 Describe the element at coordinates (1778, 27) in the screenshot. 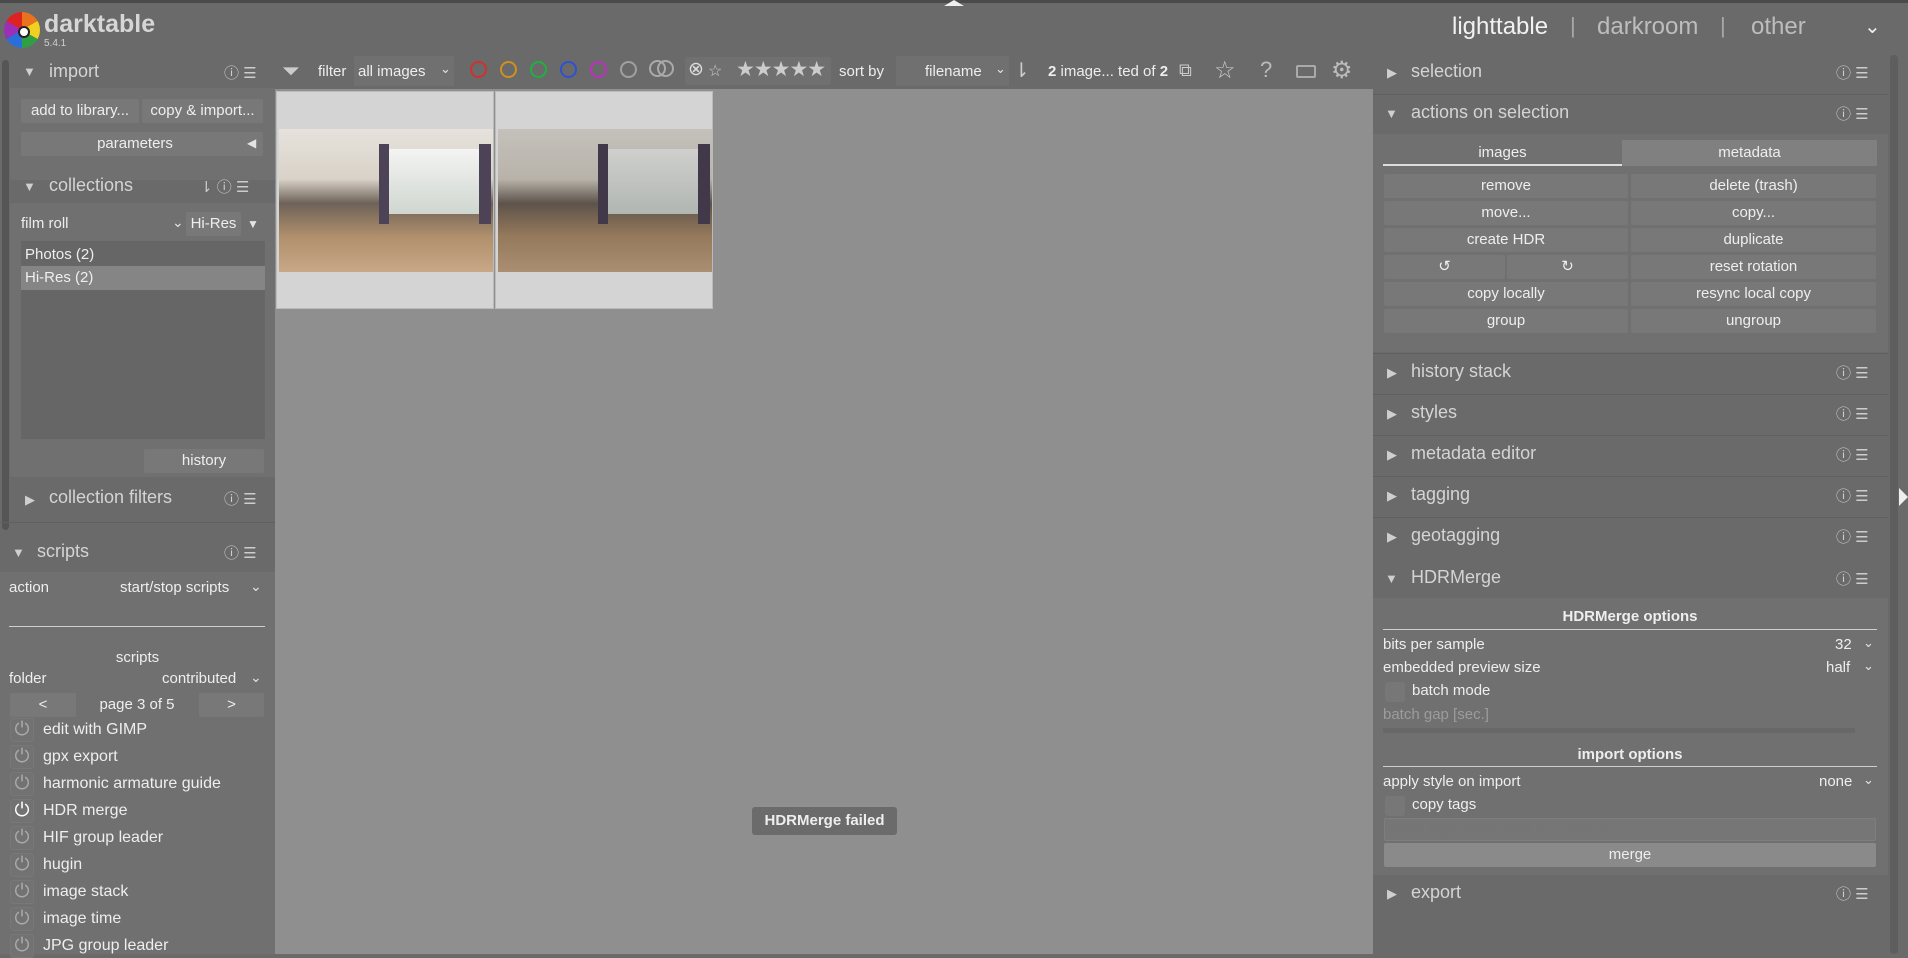

I see `view-other: other` at that location.